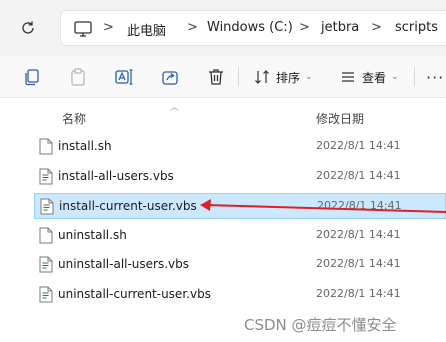  I want to click on file-name: install.sh, so click(85, 146).